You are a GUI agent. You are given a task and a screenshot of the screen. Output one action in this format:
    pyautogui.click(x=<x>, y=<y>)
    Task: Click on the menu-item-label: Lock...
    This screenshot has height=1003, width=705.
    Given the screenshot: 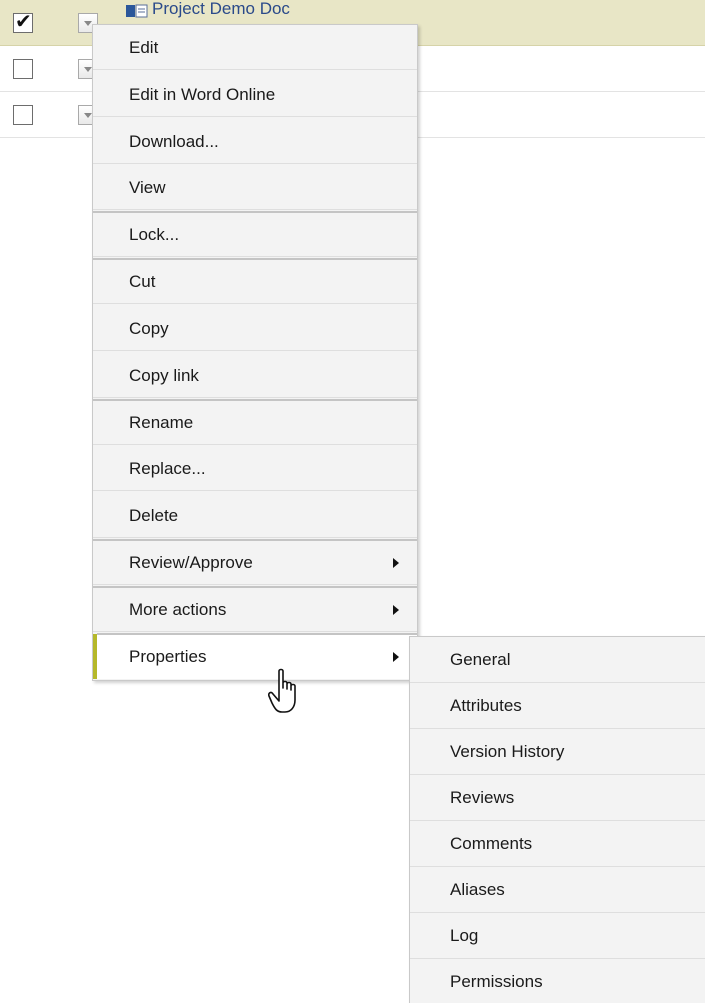 What is the action you would take?
    pyautogui.click(x=154, y=234)
    